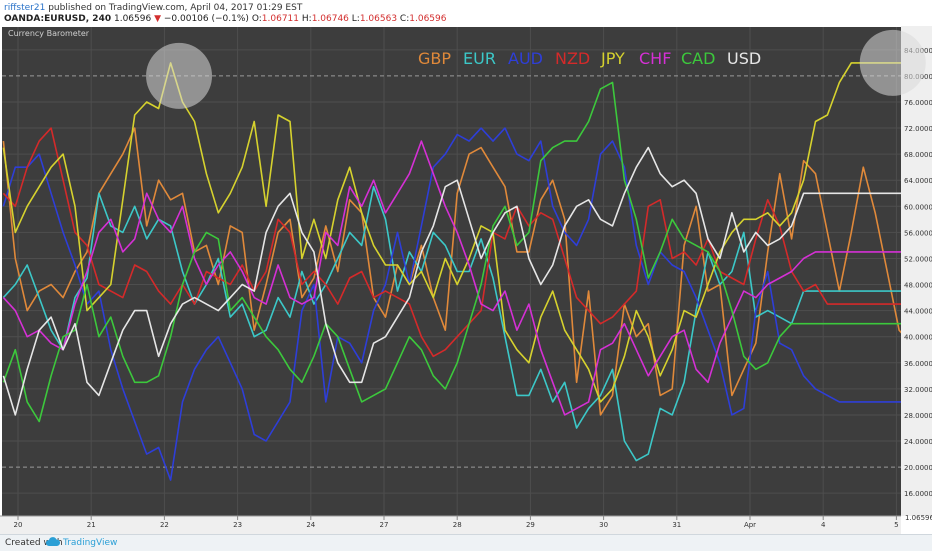 Image resolution: width=932 pixels, height=551 pixels. What do you see at coordinates (384, 525) in the screenshot?
I see `x-tick-label: 27` at bounding box center [384, 525].